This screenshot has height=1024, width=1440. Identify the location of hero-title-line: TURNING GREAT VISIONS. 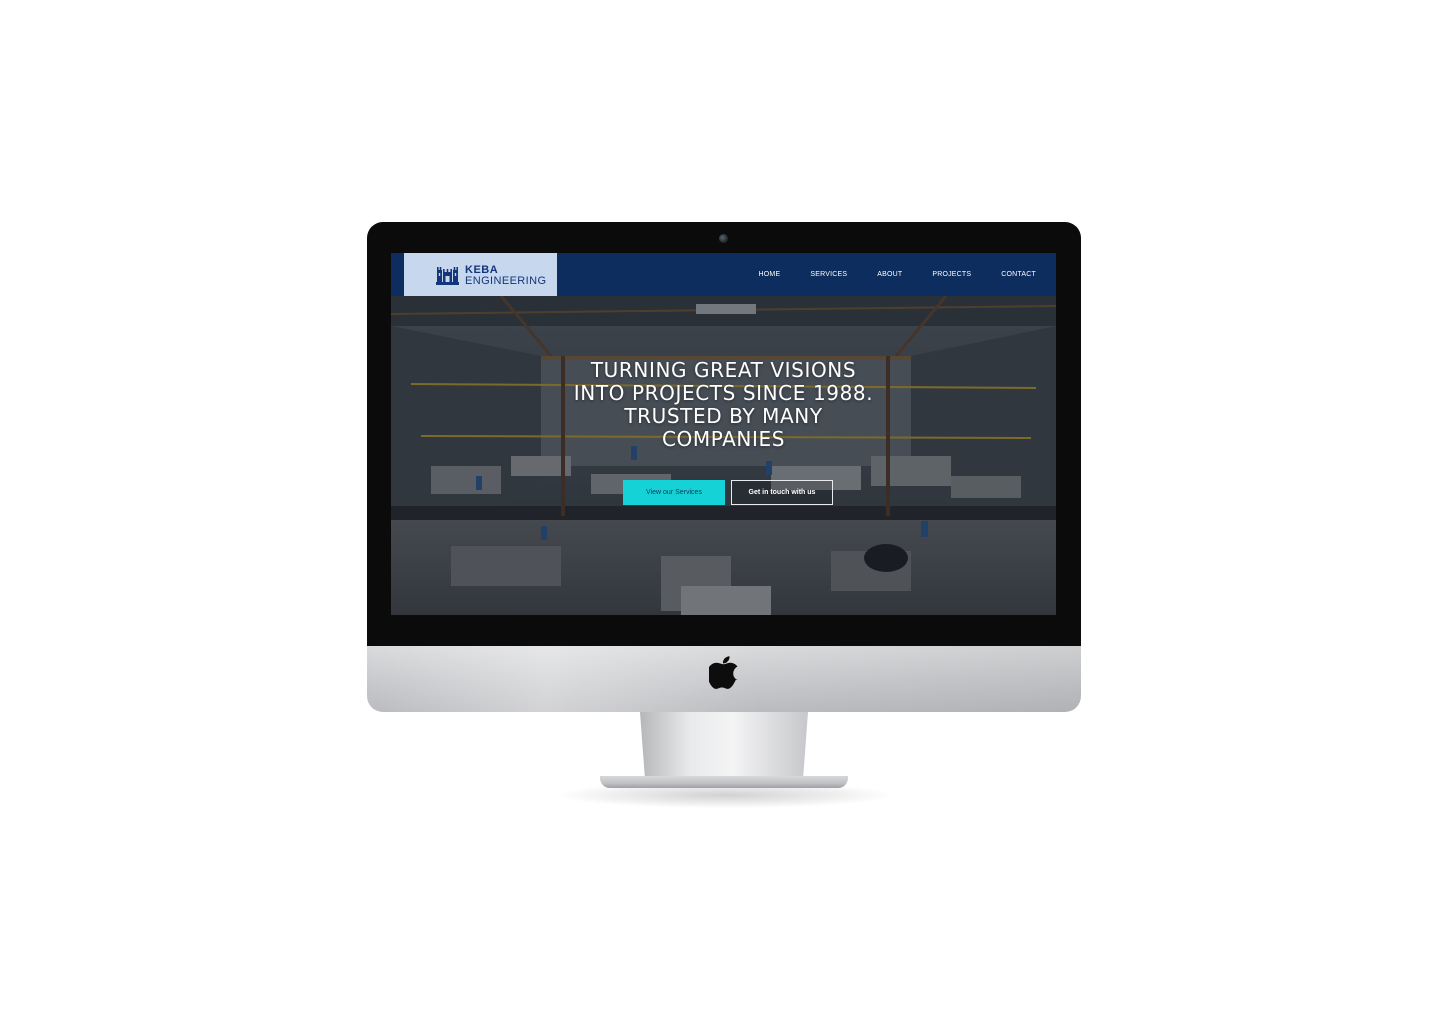
(723, 370).